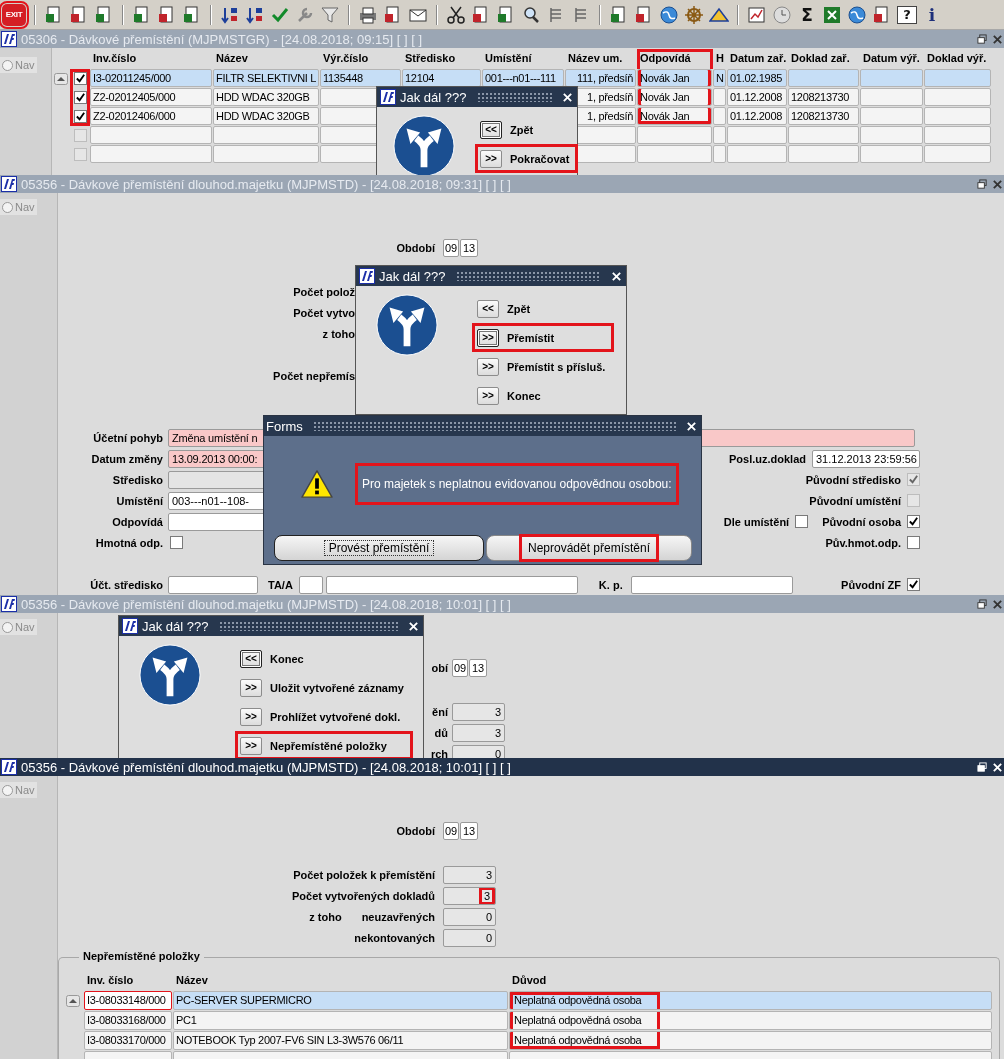 The height and width of the screenshot is (1059, 1004). I want to click on table-cell: Z2-02012406/000, so click(151, 116).